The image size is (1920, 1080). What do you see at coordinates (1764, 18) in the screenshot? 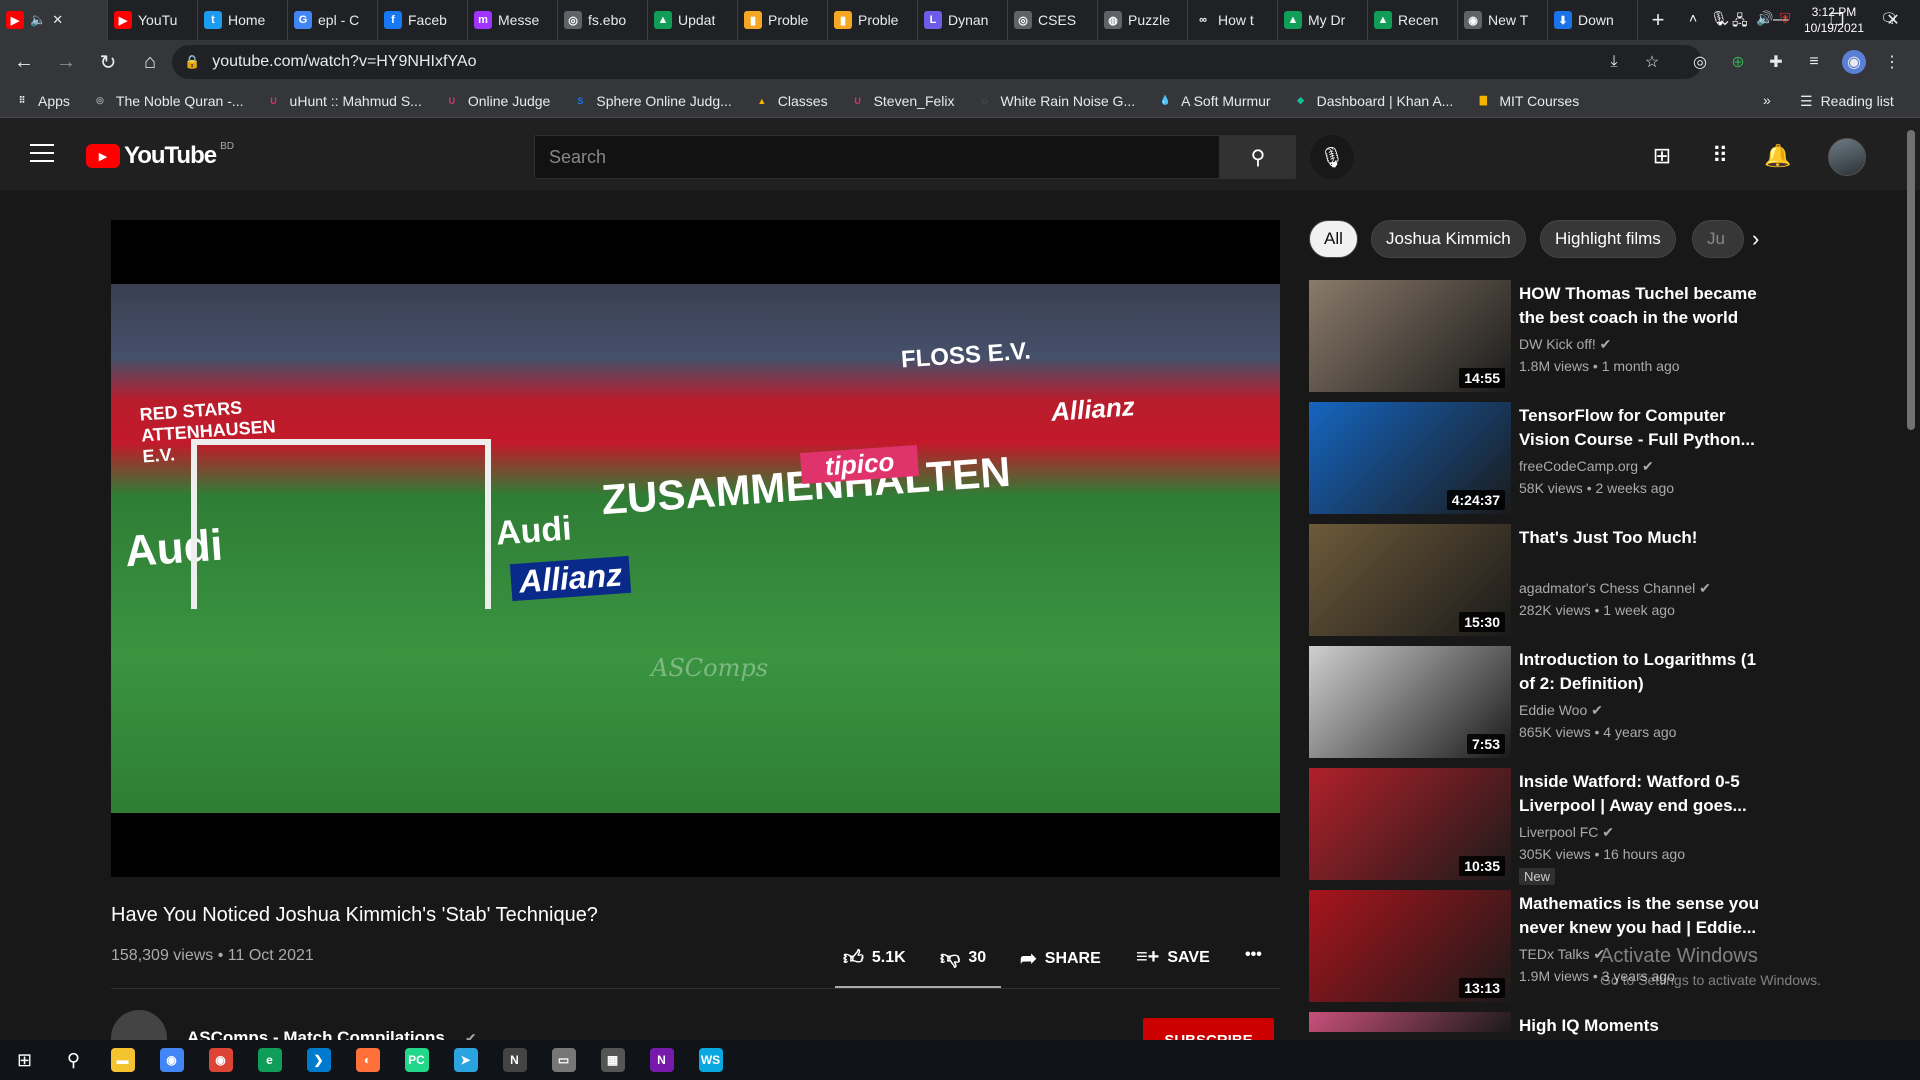
I see `volume-icon: 🔊` at bounding box center [1764, 18].